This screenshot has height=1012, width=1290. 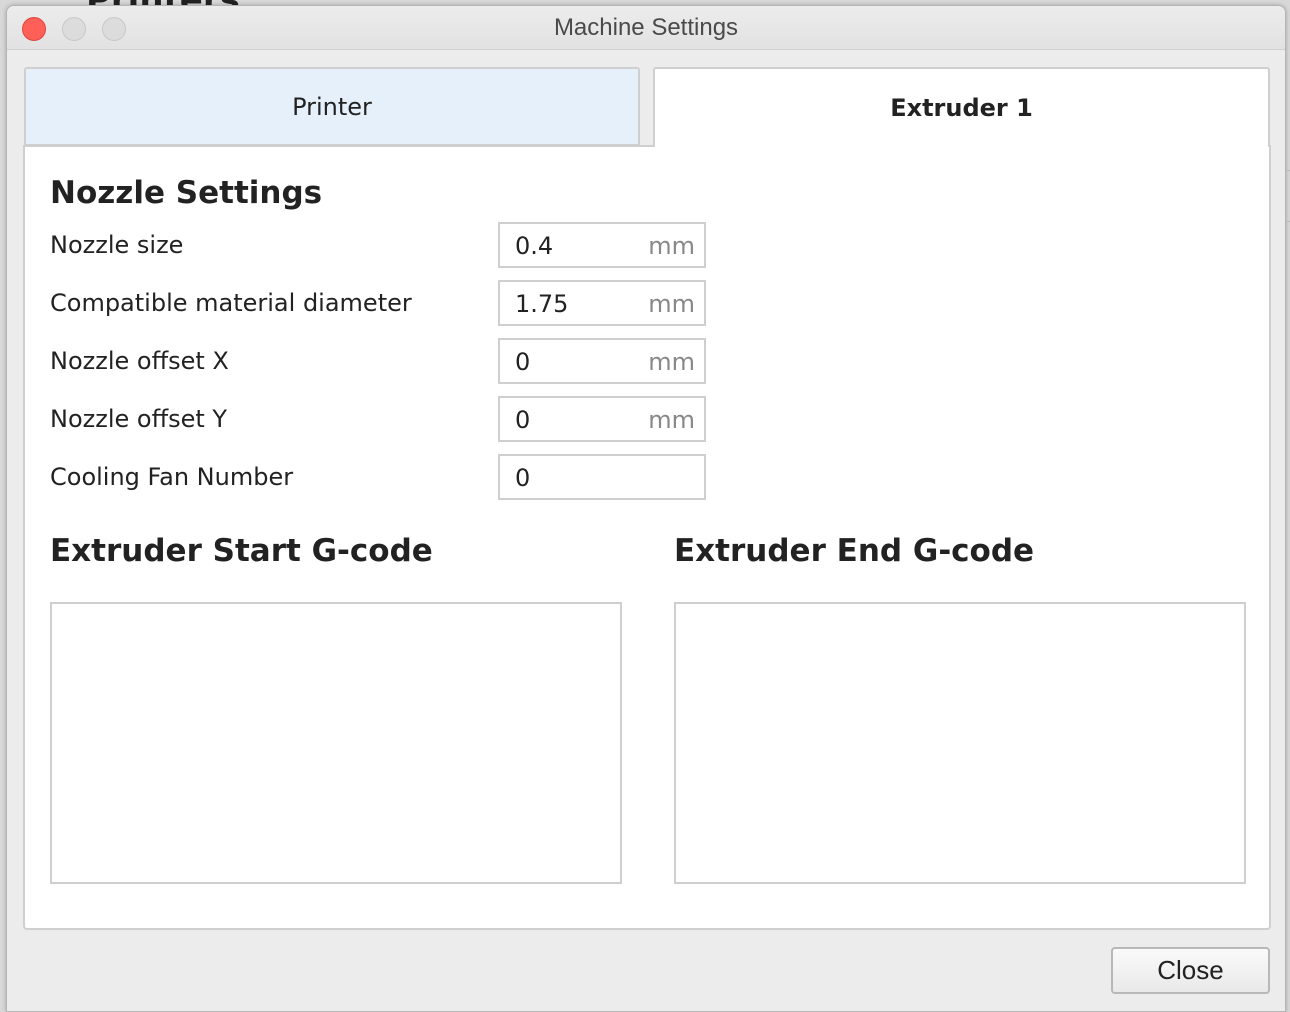 What do you see at coordinates (854, 551) in the screenshot?
I see `extruder-end-gcode-heading: Extruder End G-code` at bounding box center [854, 551].